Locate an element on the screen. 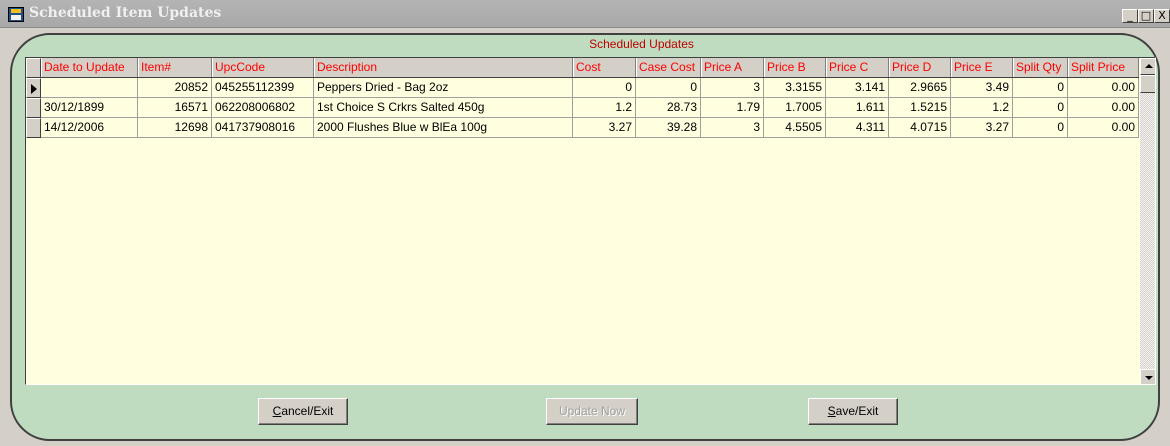 Image resolution: width=1170 pixels, height=446 pixels. cell-cost: 3.27 is located at coordinates (604, 128).